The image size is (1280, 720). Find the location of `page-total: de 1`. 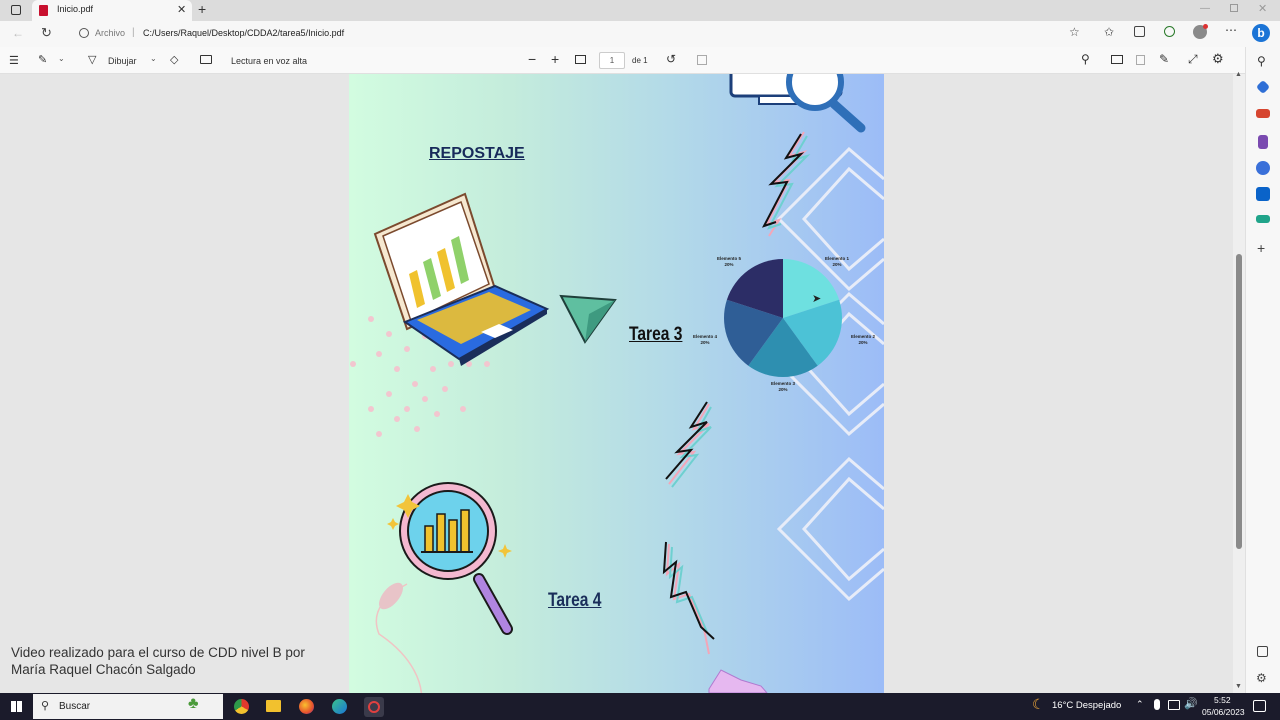

page-total: de 1 is located at coordinates (640, 60).